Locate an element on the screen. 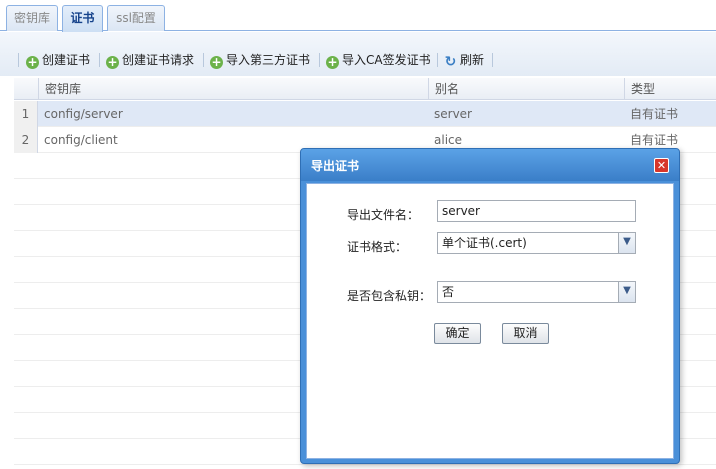  cancel-button: 取消 is located at coordinates (525, 333).